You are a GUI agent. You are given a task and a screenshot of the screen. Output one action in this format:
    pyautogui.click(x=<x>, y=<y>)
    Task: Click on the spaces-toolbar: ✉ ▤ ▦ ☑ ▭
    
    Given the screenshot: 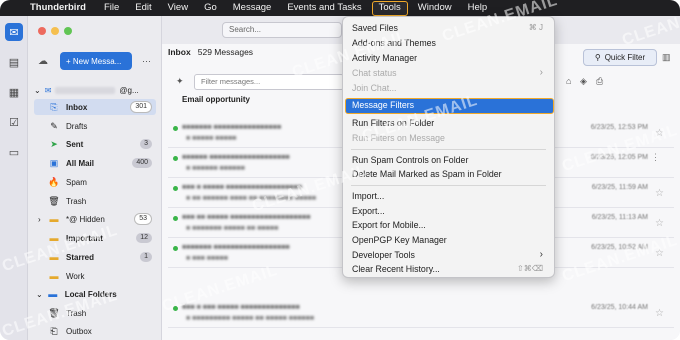 What is the action you would take?
    pyautogui.click(x=14, y=178)
    